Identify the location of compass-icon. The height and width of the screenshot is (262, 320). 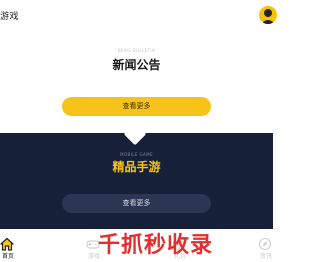
(265, 244).